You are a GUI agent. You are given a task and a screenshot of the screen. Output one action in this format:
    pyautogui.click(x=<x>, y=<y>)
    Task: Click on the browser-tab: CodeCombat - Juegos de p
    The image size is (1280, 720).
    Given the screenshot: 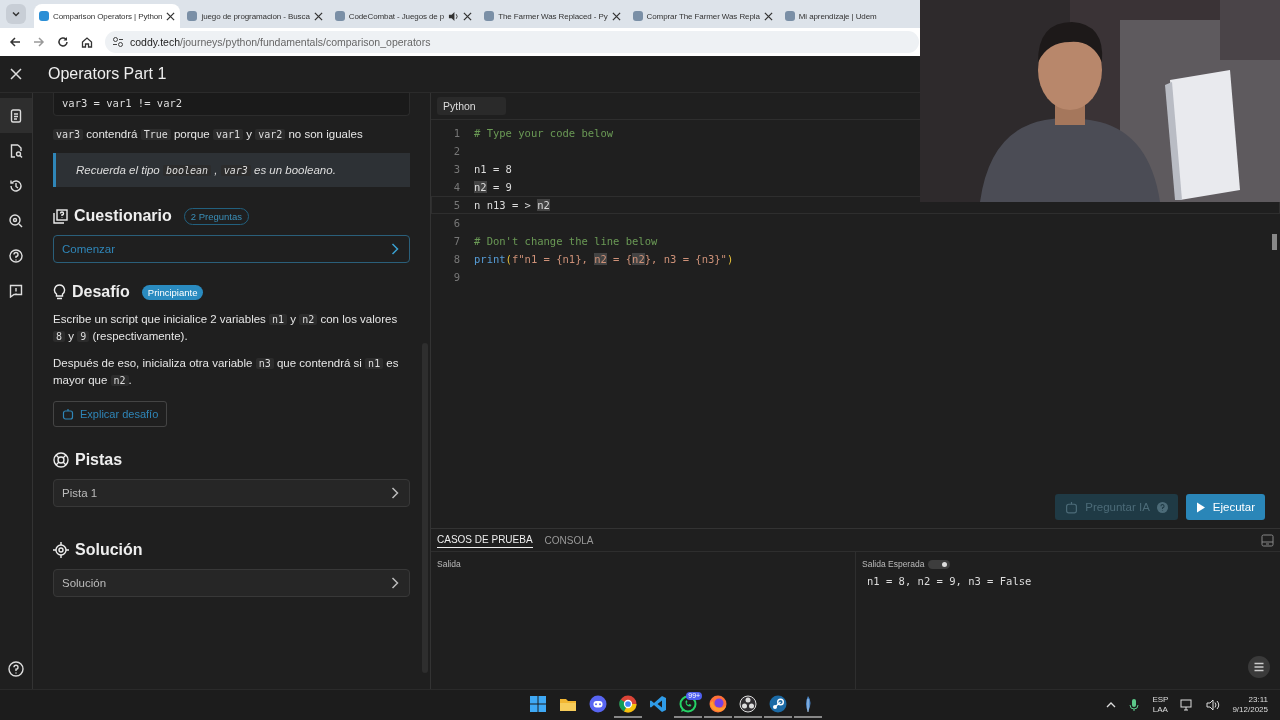 What is the action you would take?
    pyautogui.click(x=403, y=16)
    